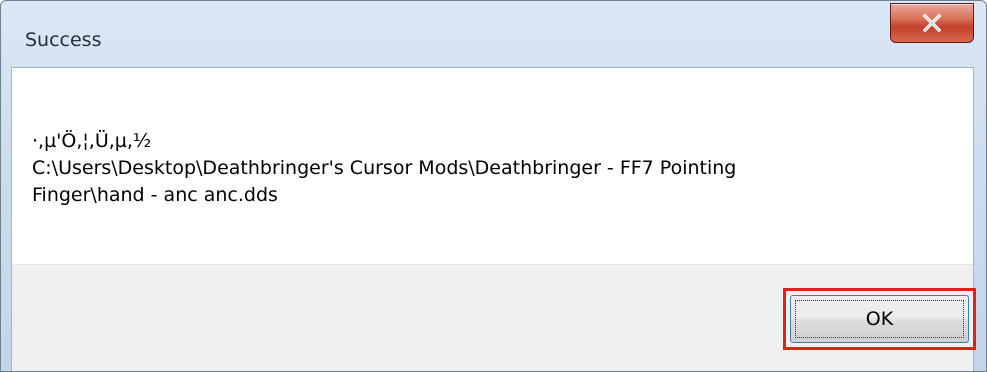  I want to click on ok-button: OK, so click(879, 319).